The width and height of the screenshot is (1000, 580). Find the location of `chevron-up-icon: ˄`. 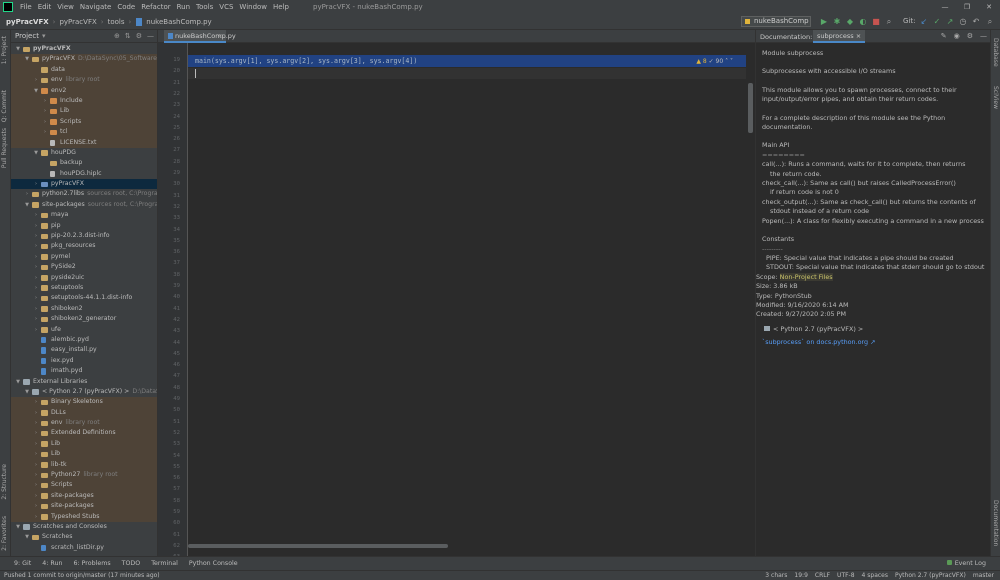

chevron-up-icon: ˄ is located at coordinates (726, 61).